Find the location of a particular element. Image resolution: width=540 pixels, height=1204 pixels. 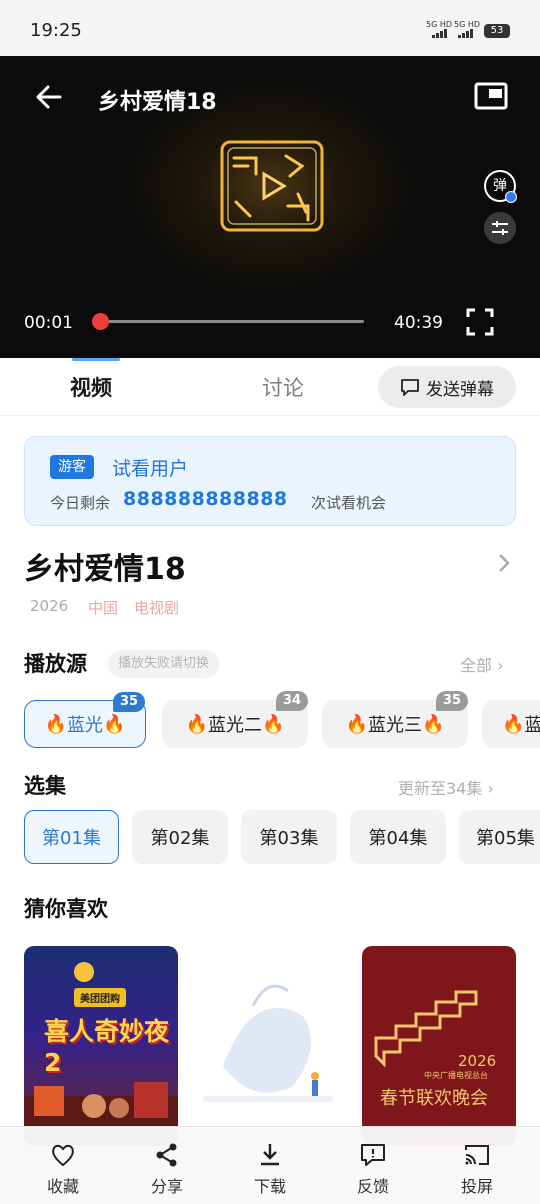

sources-more-label: 全部 is located at coordinates (476, 665).